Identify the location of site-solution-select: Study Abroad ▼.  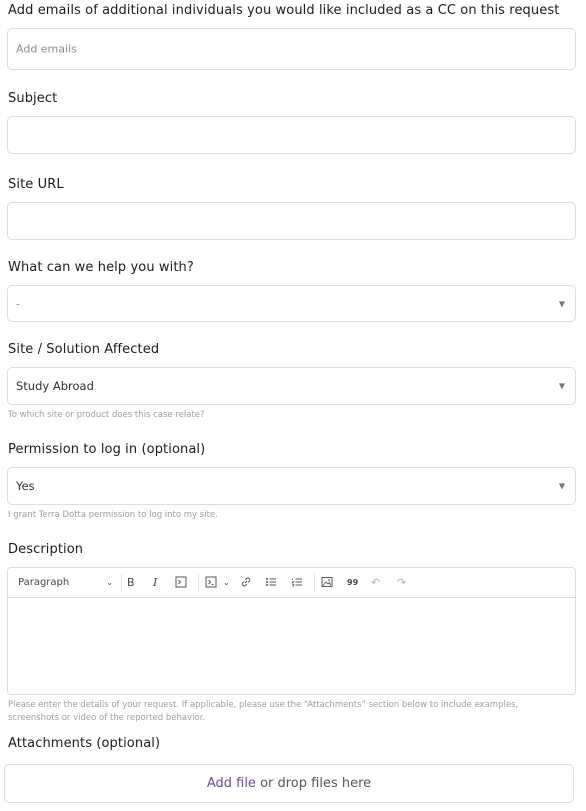
(291, 386).